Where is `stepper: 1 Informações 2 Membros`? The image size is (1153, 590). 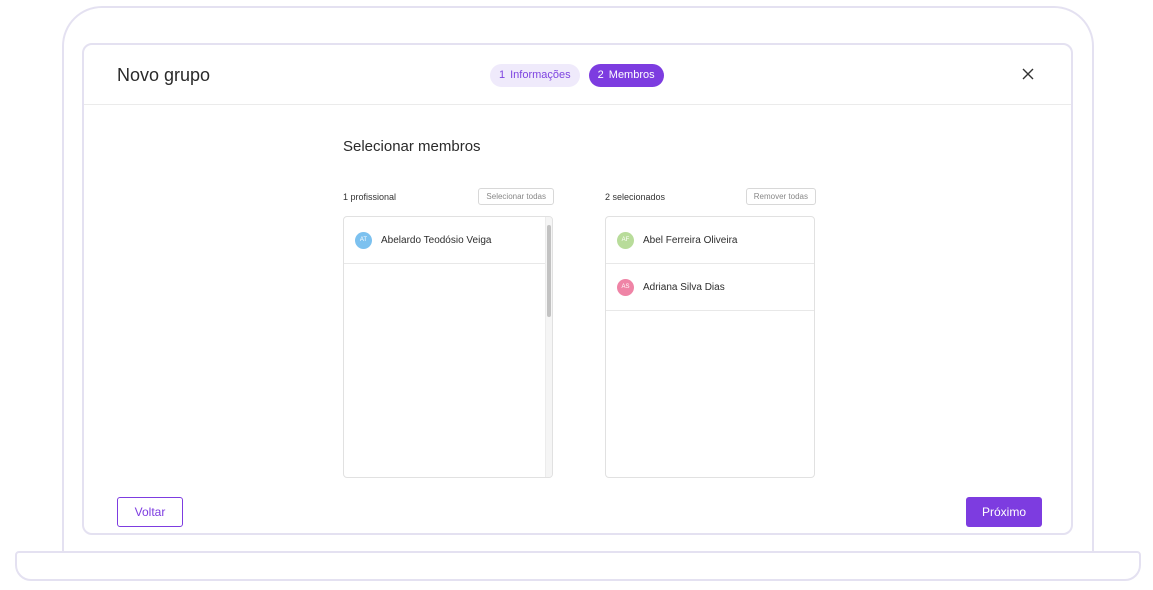
stepper: 1 Informações 2 Membros is located at coordinates (577, 75).